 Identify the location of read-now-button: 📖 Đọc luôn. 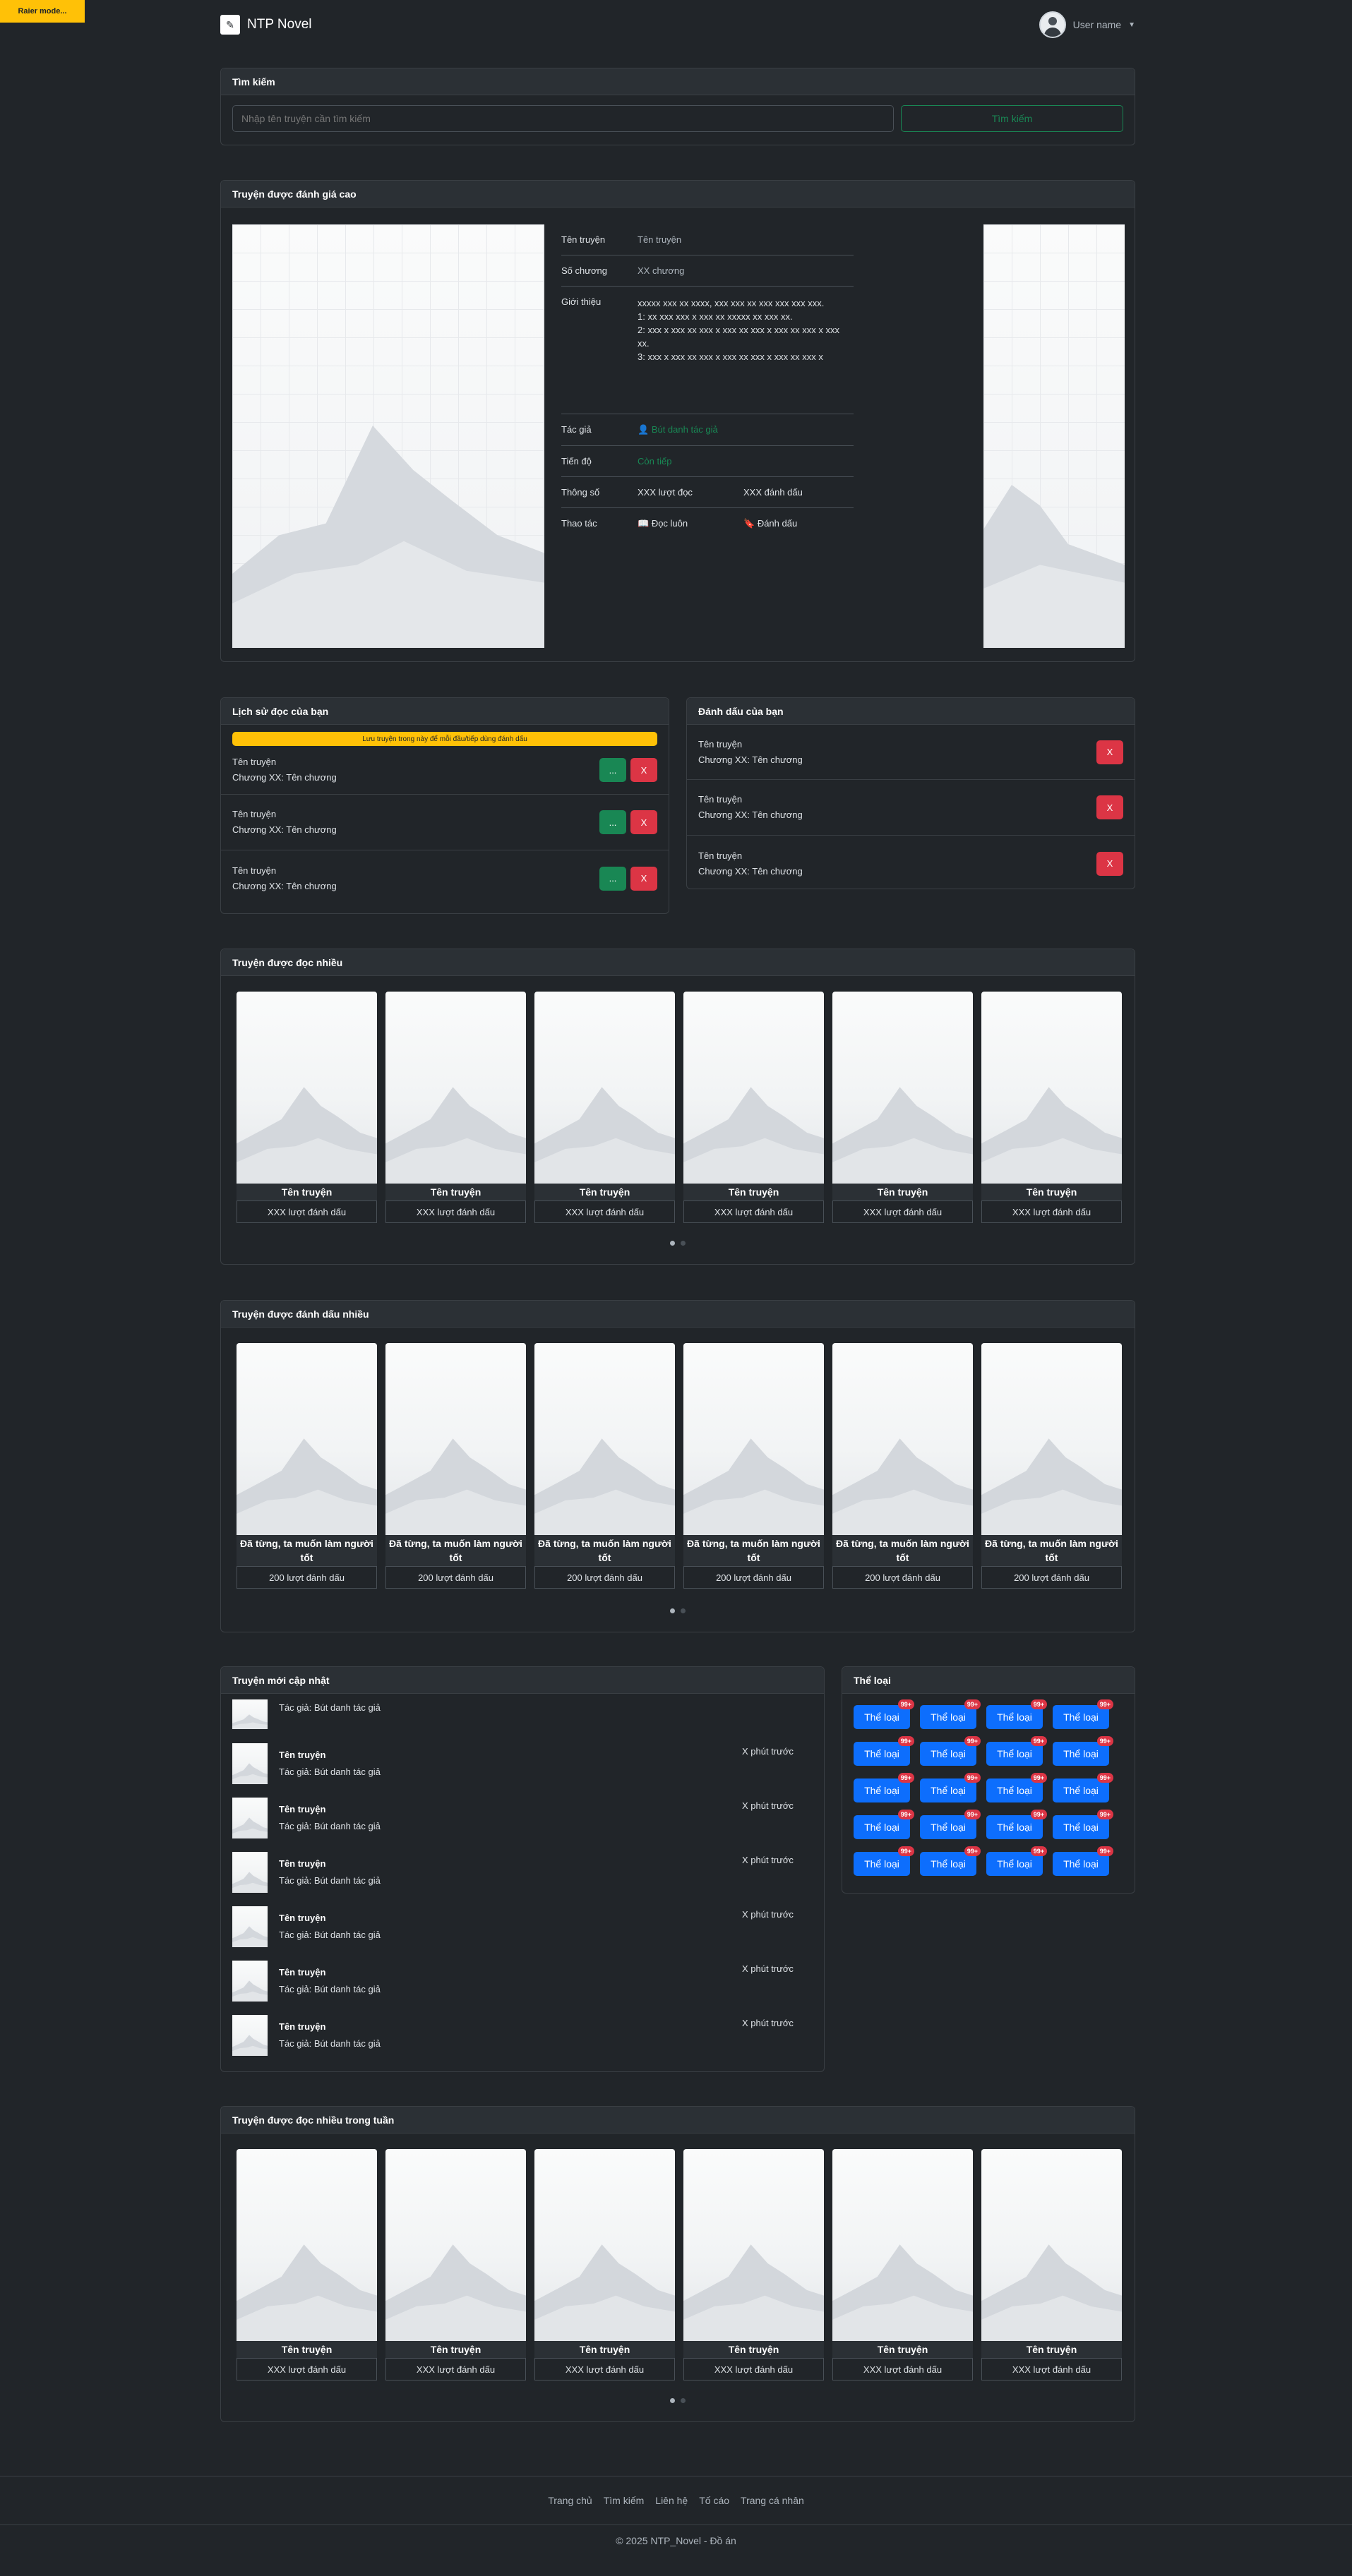
(690, 523).